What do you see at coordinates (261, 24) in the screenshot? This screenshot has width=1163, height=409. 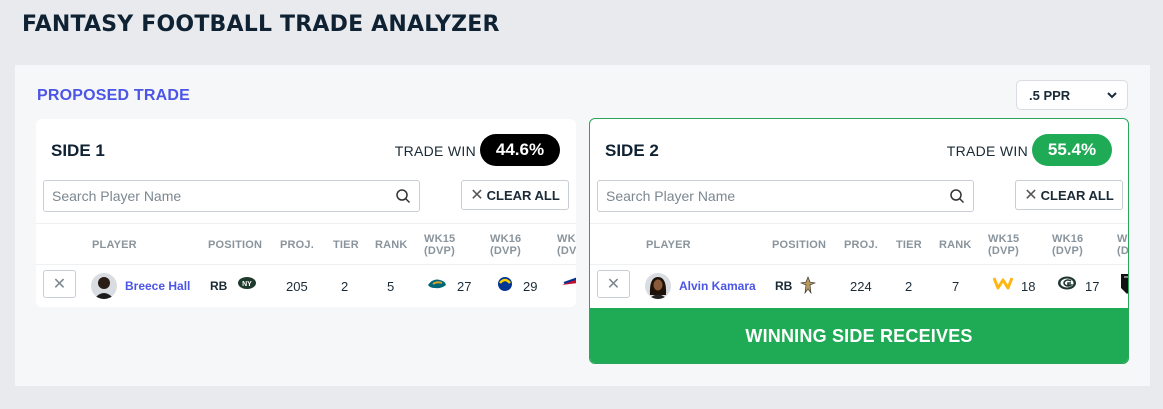 I see `page-title: FANTASY FOOTBALL TRADE ANALYZER` at bounding box center [261, 24].